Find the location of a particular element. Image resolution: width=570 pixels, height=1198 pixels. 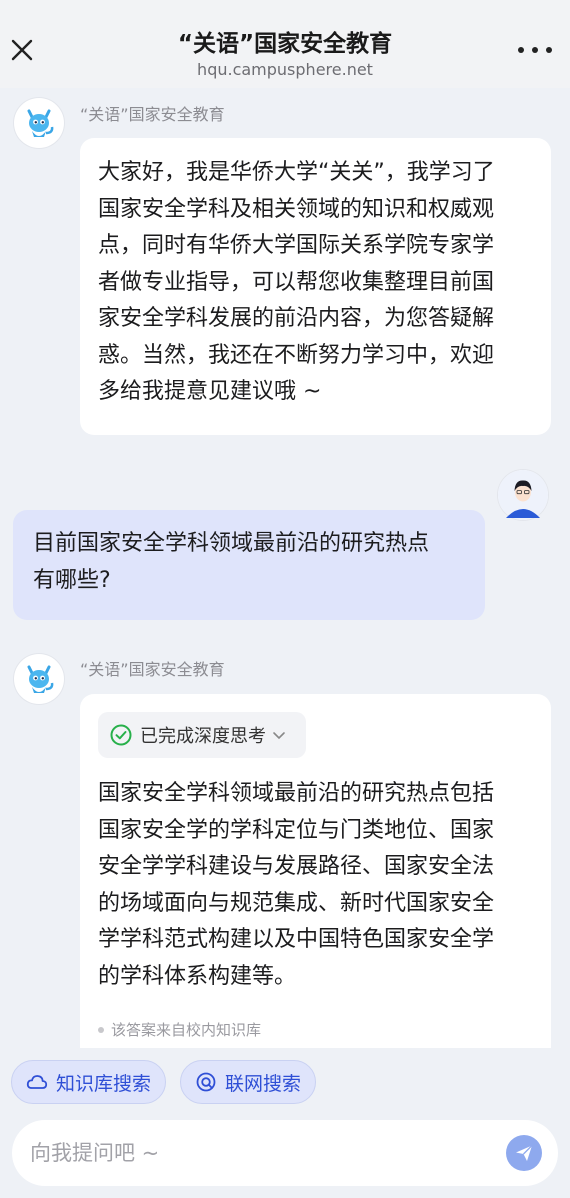

user-avatar-icon is located at coordinates (523, 495).